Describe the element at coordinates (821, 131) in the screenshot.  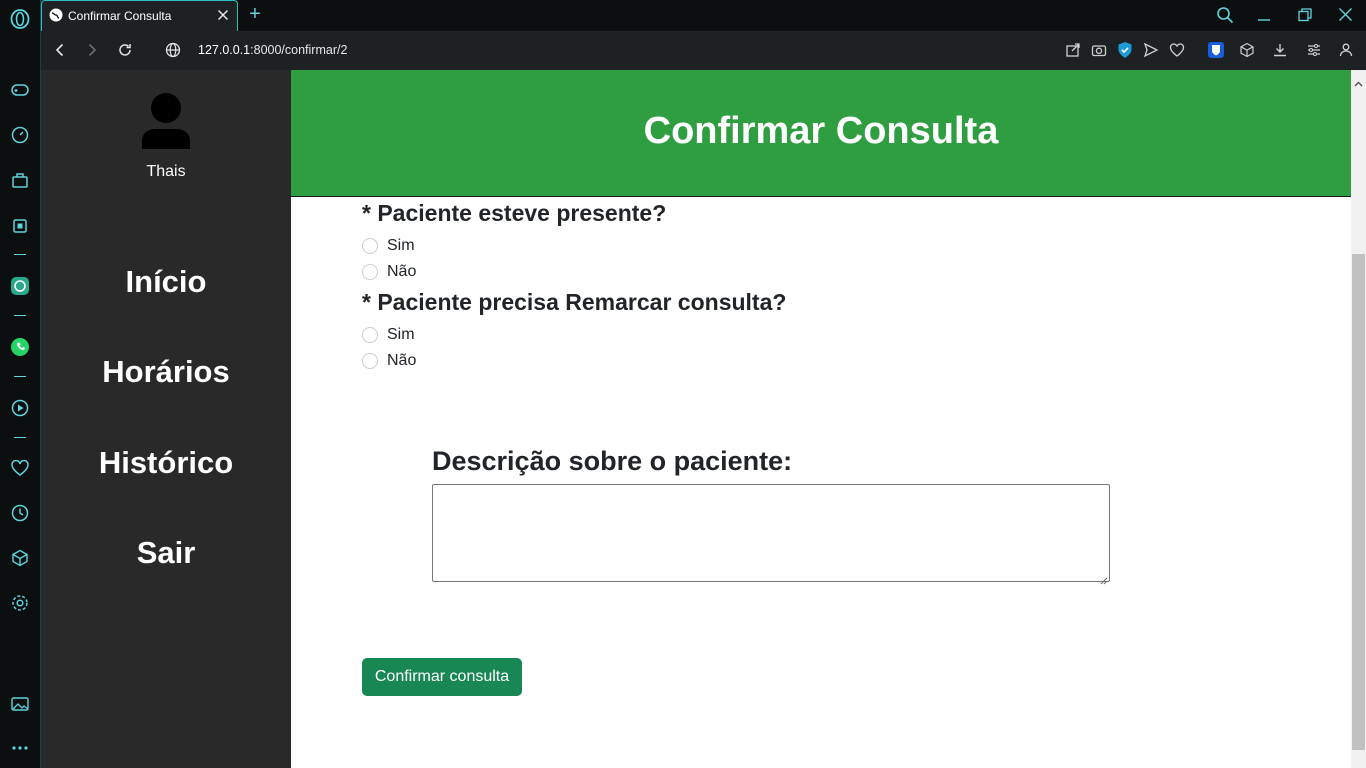
I see `page-title: Confirmar Consulta` at that location.